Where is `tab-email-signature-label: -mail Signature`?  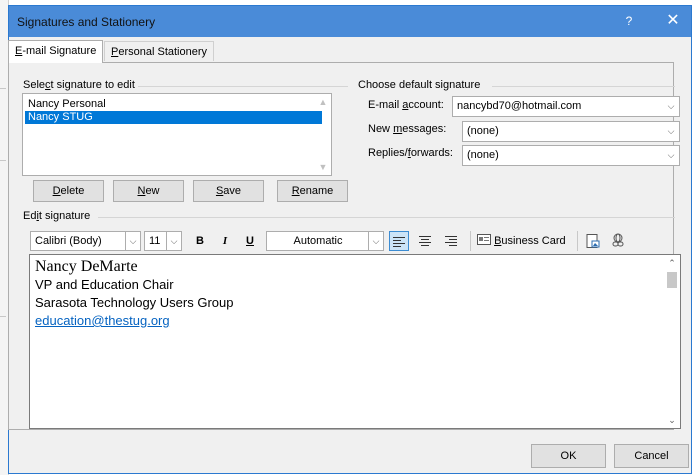
tab-email-signature-label: -mail Signature is located at coordinates (59, 51).